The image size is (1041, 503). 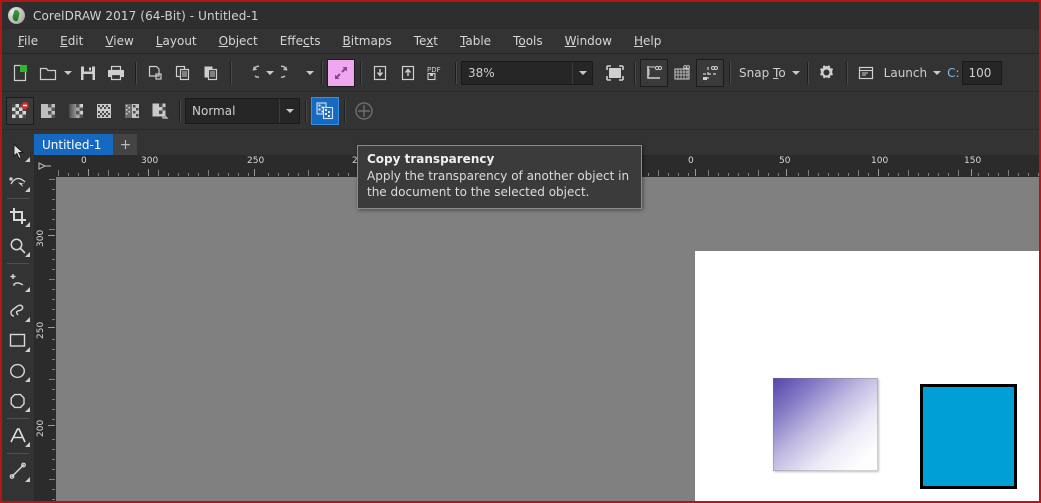 What do you see at coordinates (762, 73) in the screenshot?
I see `snap-to-label: Snap To` at bounding box center [762, 73].